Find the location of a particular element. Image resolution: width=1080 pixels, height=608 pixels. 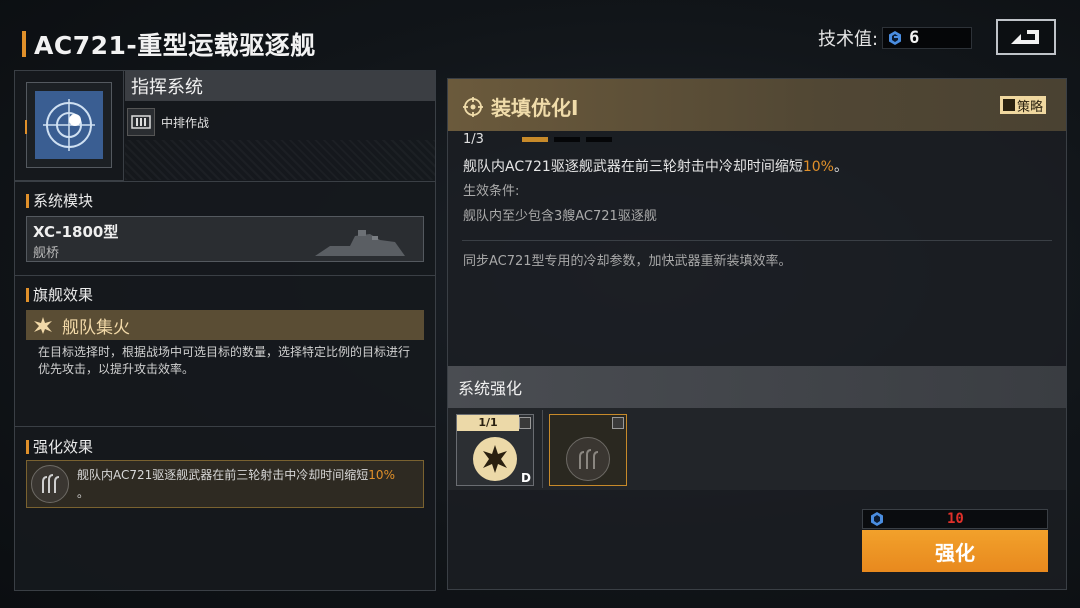

reload-emblem-icon is located at coordinates (588, 459).